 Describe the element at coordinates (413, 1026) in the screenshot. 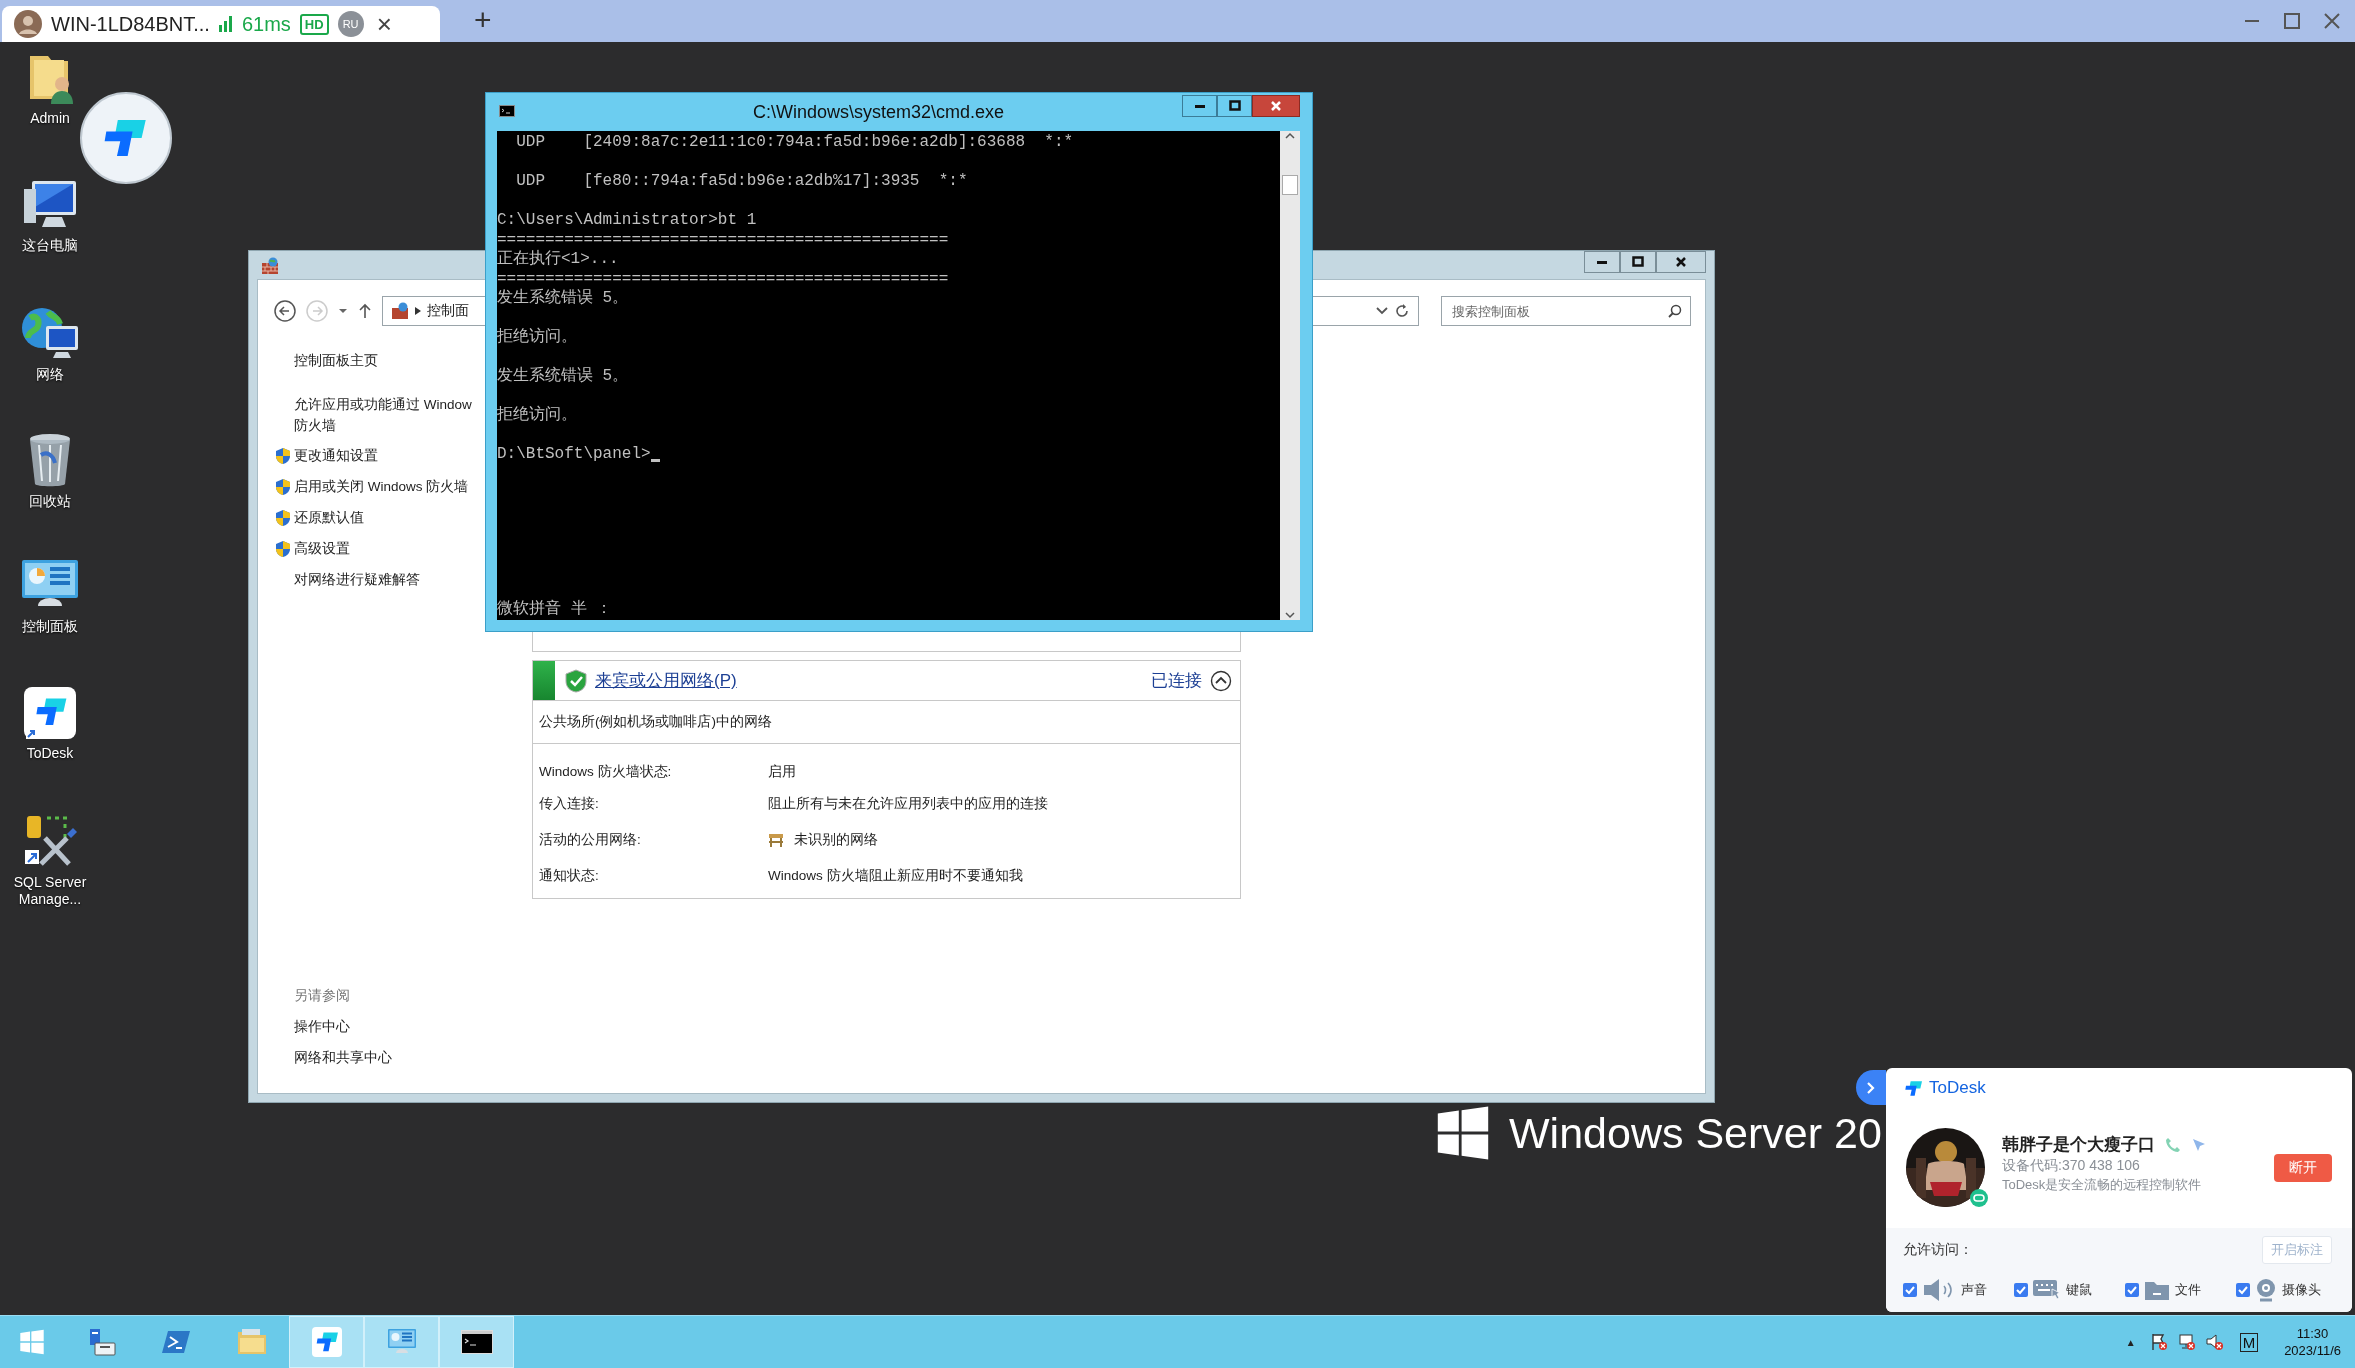

I see `sidebar-link: 操作中心` at that location.